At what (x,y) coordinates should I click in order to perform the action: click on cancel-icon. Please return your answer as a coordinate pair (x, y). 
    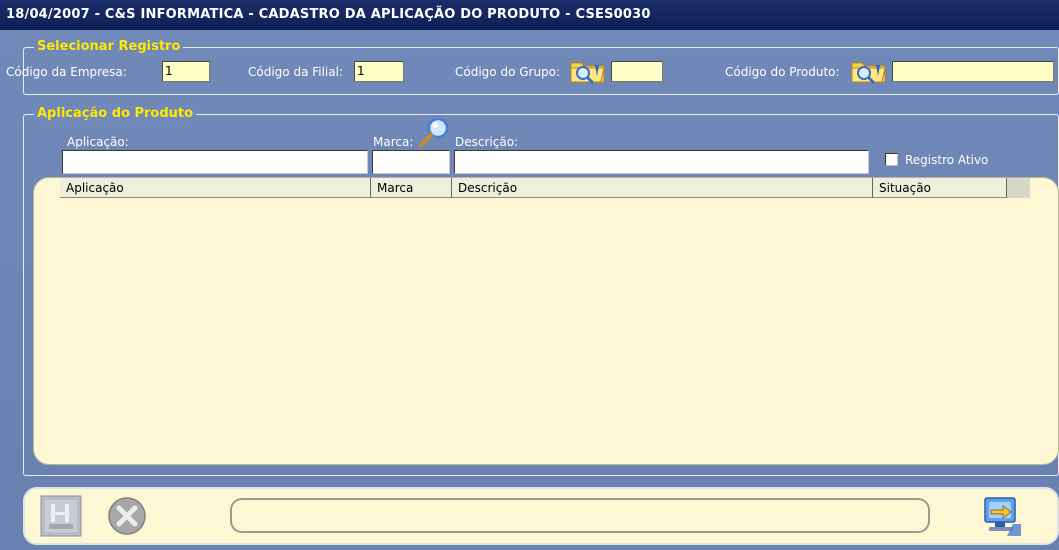
    Looking at the image, I should click on (127, 516).